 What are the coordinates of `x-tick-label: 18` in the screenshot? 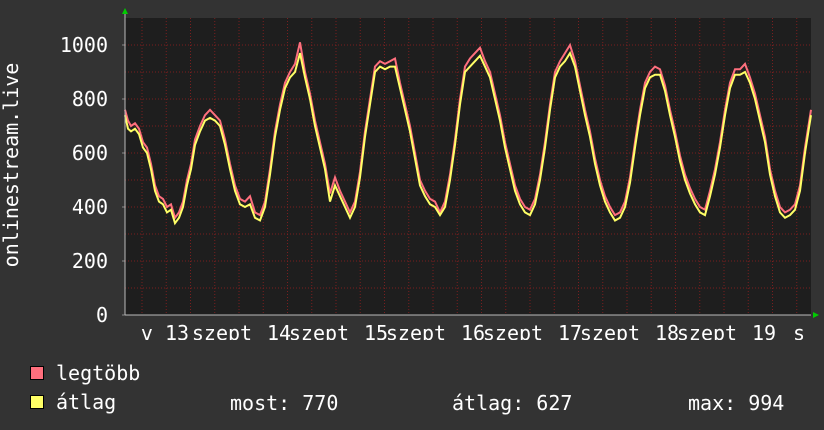 It's located at (667, 330).